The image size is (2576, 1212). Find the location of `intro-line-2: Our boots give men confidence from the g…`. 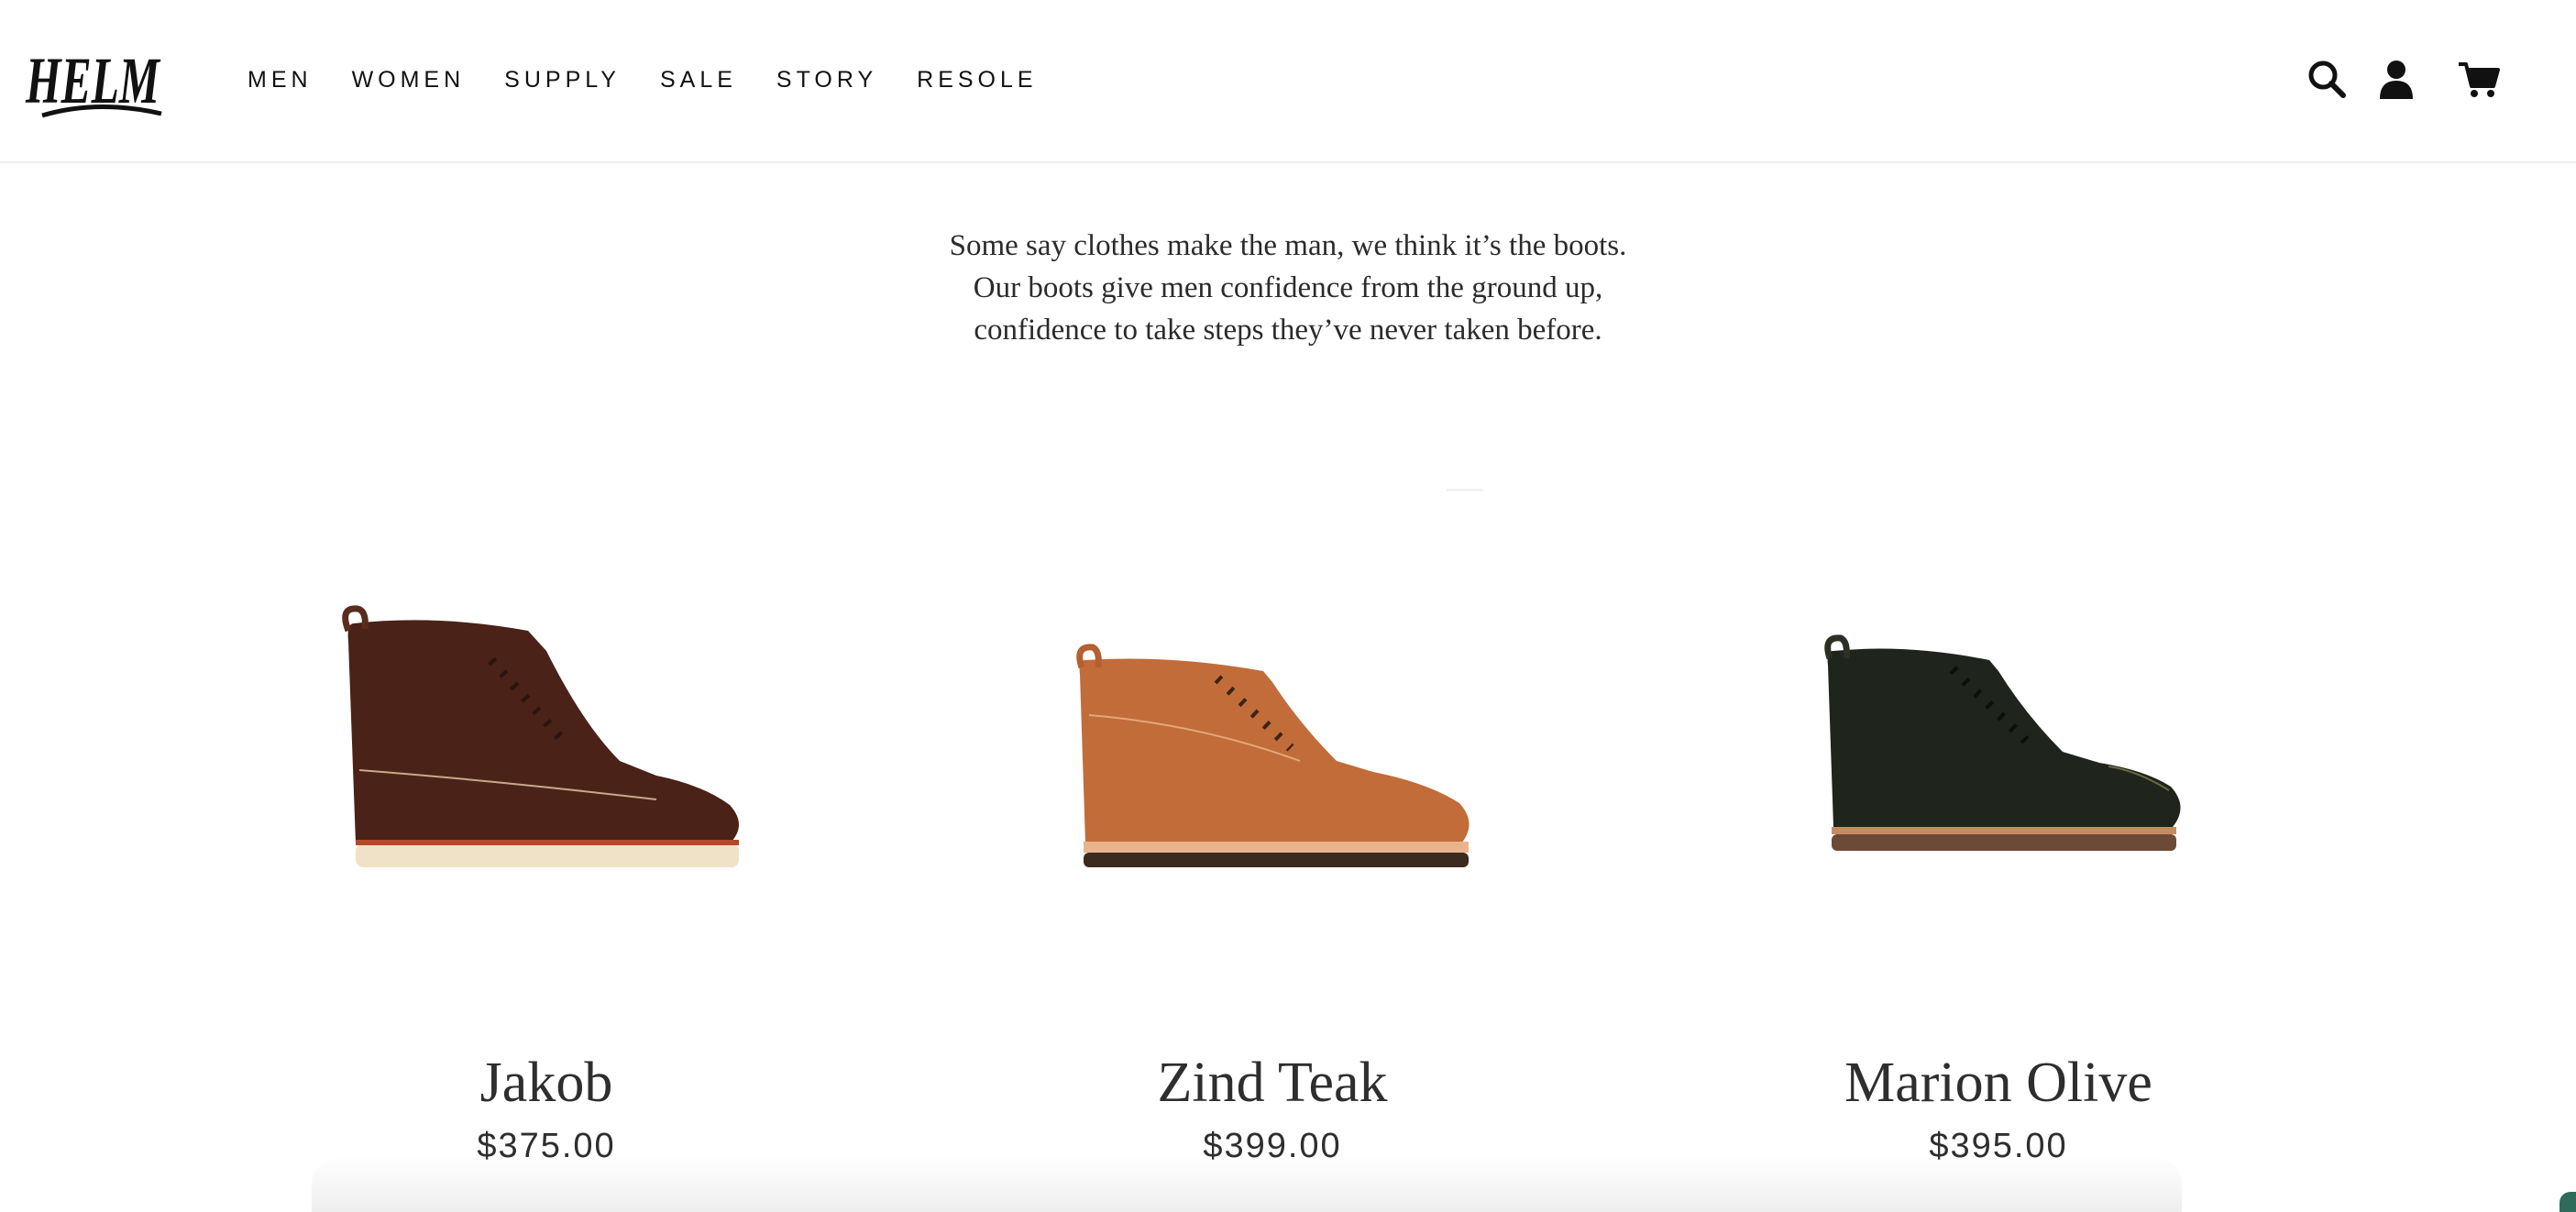

intro-line-2: Our boots give men confidence from the g… is located at coordinates (1288, 287).